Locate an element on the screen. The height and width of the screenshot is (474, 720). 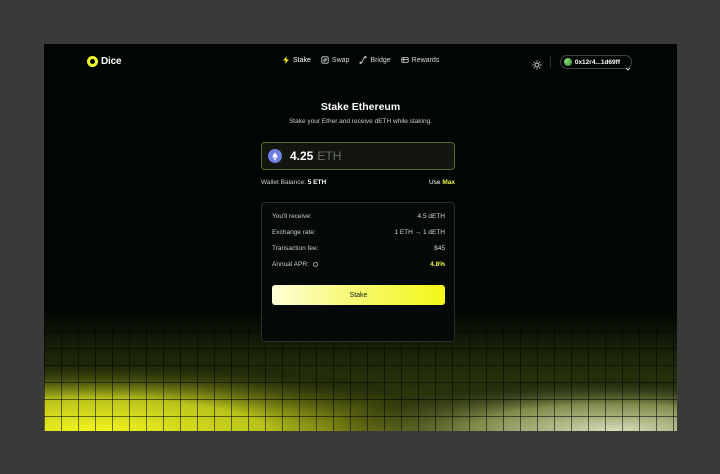
apr-label-group: Annual APR: is located at coordinates (295, 264).